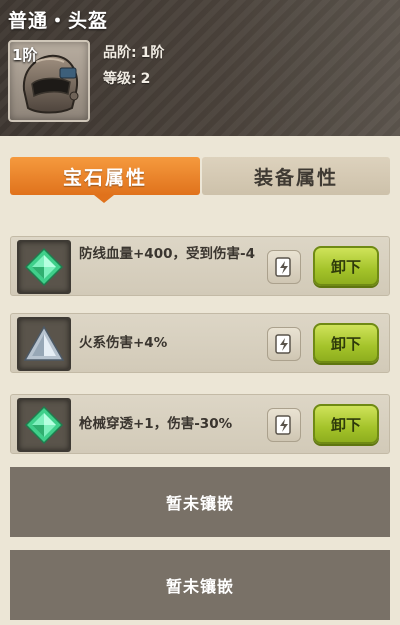 This screenshot has width=400, height=625. Describe the element at coordinates (200, 585) in the screenshot. I see `empty-gem-slot-2: 暂未镶嵌` at that location.